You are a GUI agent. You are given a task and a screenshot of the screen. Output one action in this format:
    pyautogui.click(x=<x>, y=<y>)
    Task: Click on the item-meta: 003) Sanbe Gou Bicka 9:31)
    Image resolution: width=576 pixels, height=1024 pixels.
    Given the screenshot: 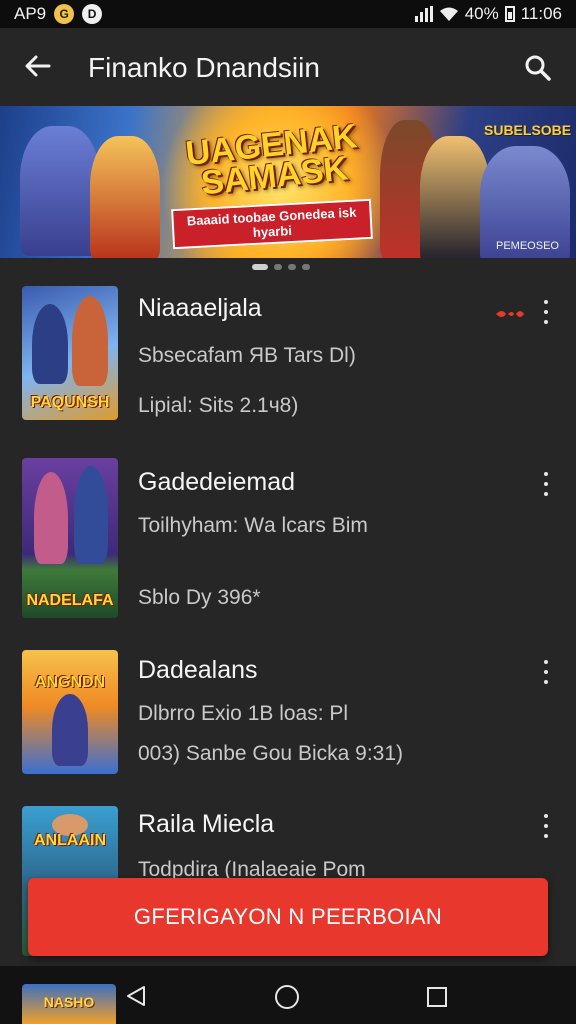 What is the action you would take?
    pyautogui.click(x=271, y=753)
    